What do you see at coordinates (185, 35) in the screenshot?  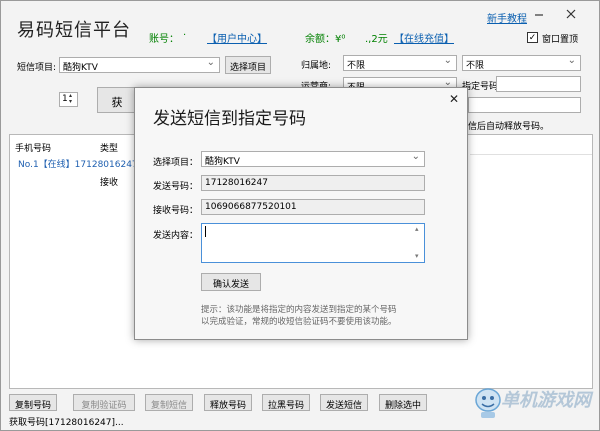 I see `account-value: ·` at bounding box center [185, 35].